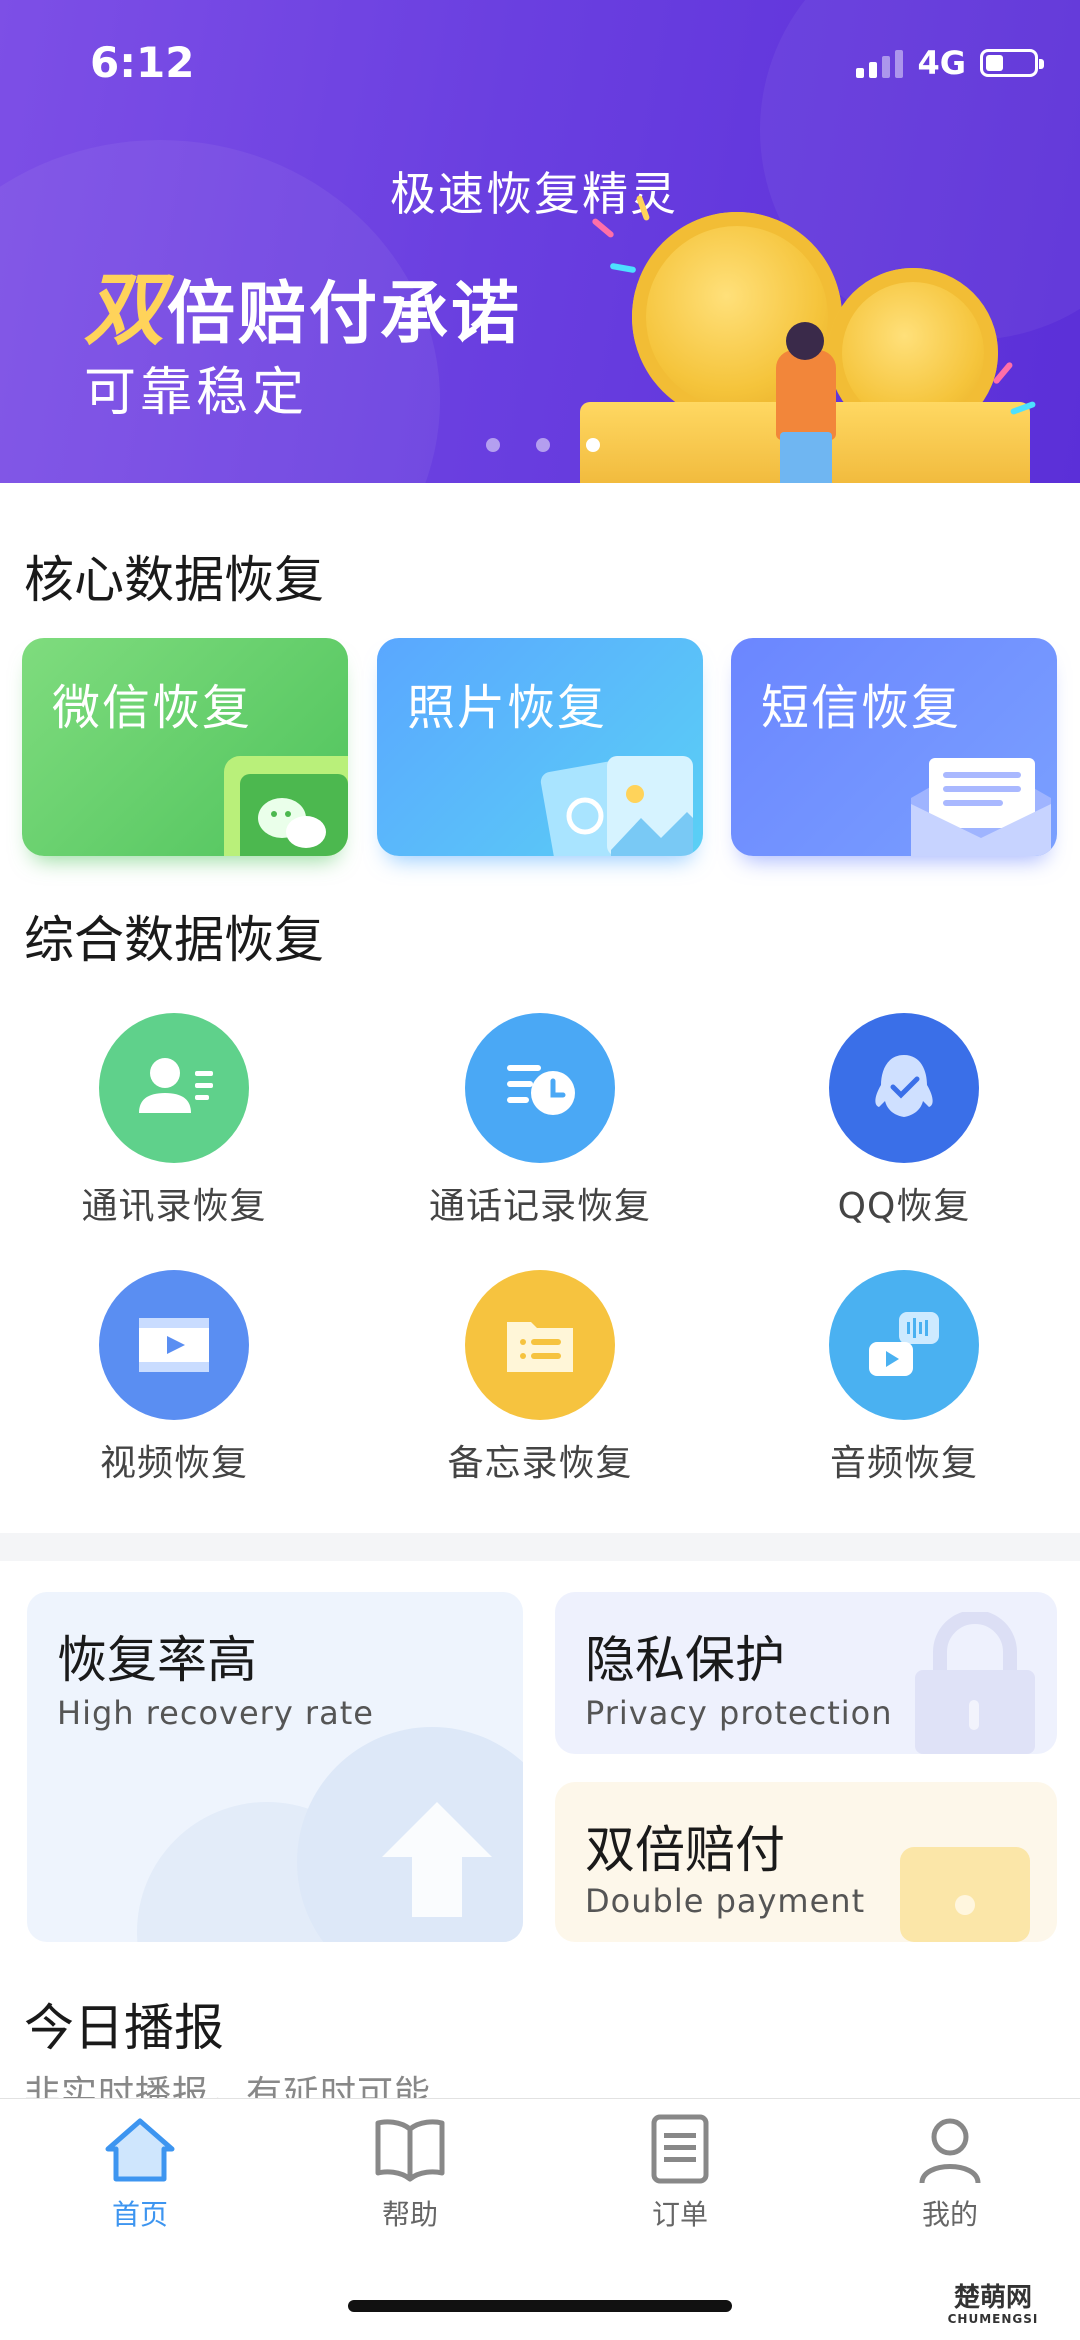 The image size is (1080, 2340). What do you see at coordinates (941, 63) in the screenshot?
I see `network-type: 4G` at bounding box center [941, 63].